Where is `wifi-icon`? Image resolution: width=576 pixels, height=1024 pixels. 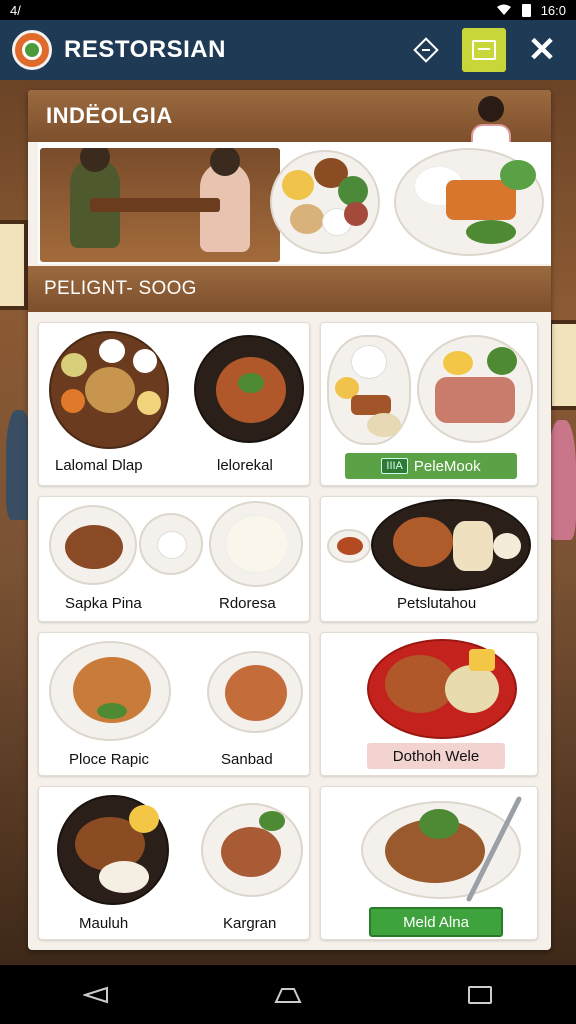 wifi-icon is located at coordinates (503, 9).